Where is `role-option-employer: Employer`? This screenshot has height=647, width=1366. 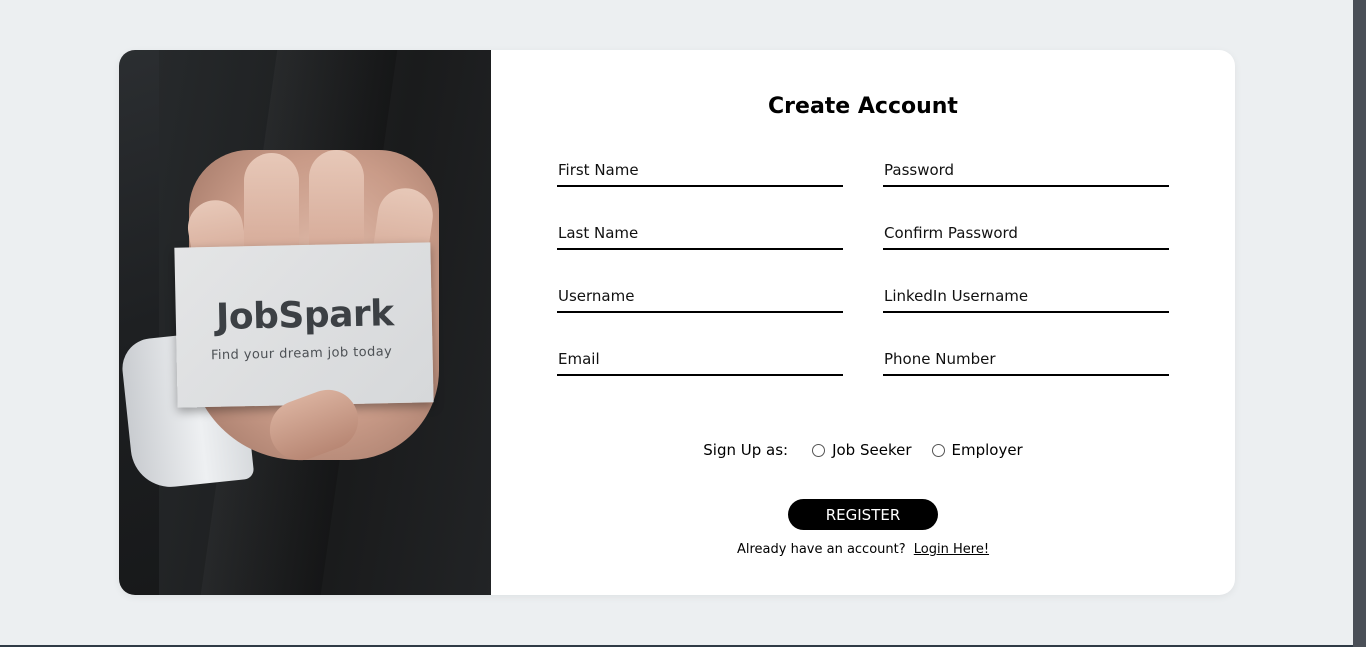
role-option-employer: Employer is located at coordinates (977, 450).